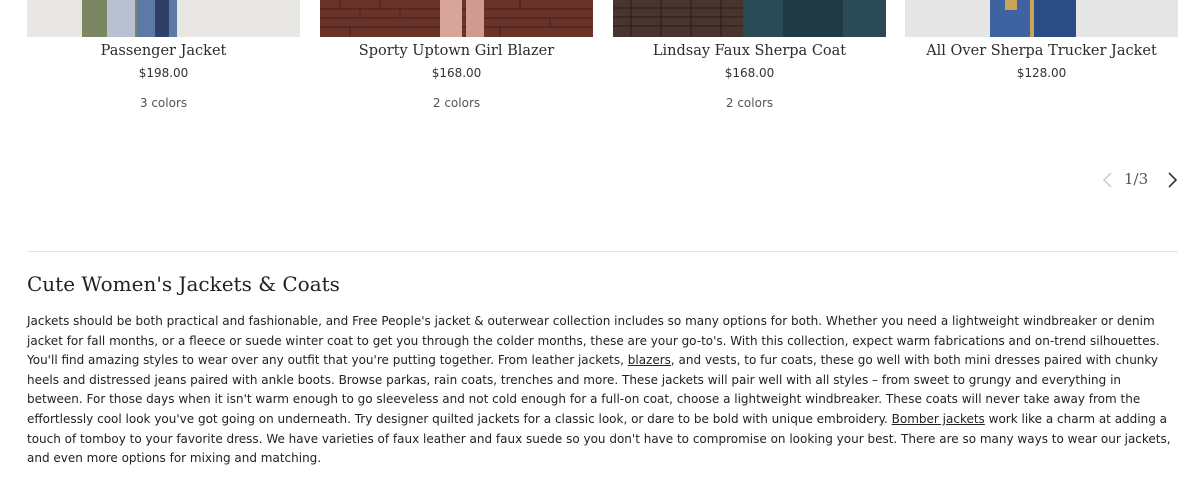 This screenshot has width=1198, height=477. Describe the element at coordinates (938, 419) in the screenshot. I see `bomber-jackets-link: Bomber jackets` at that location.